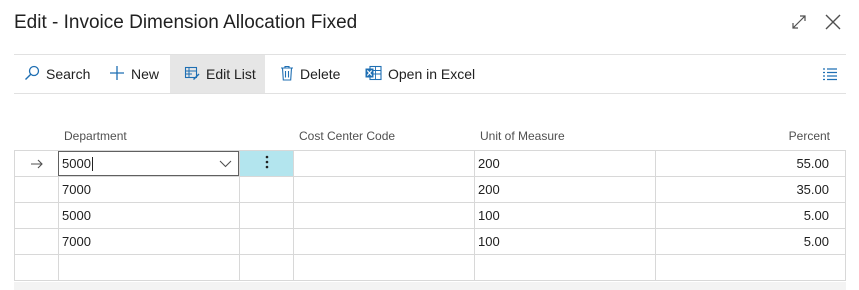  What do you see at coordinates (564, 267) in the screenshot?
I see `unit-of-measure-cell` at bounding box center [564, 267].